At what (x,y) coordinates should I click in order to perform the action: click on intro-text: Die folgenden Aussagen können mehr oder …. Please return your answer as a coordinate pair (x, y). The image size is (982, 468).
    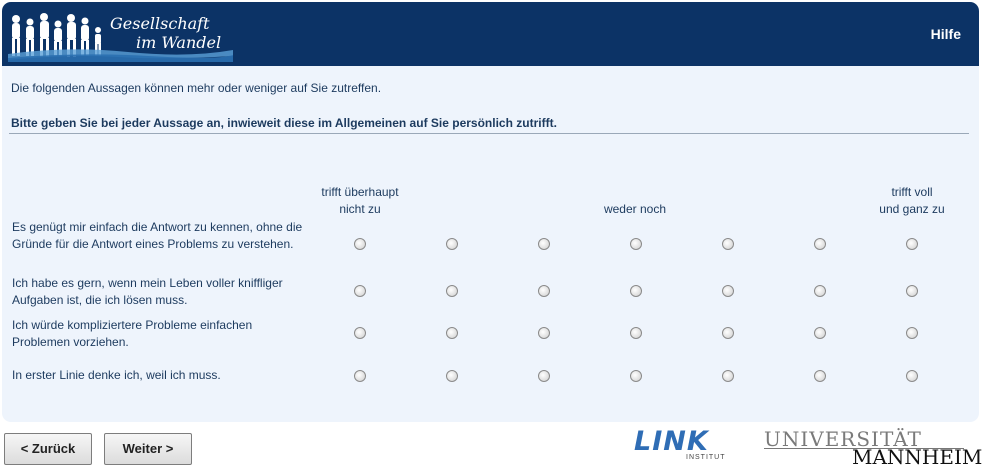
    Looking at the image, I should click on (196, 88).